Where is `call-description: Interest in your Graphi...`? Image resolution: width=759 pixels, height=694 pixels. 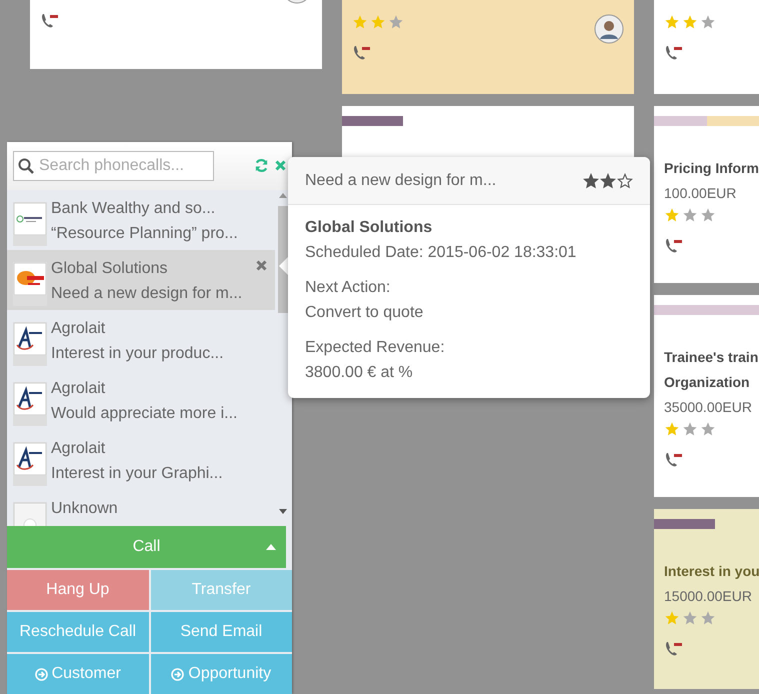 call-description: Interest in your Graphi... is located at coordinates (137, 474).